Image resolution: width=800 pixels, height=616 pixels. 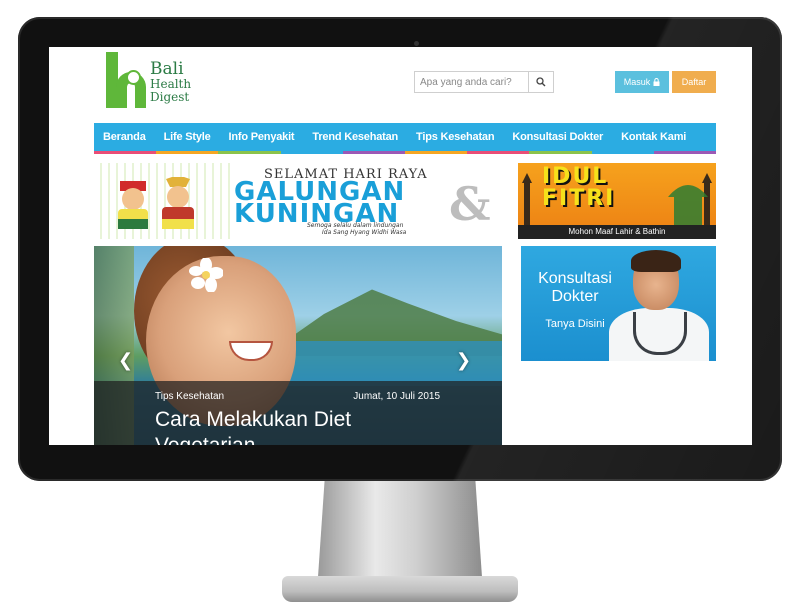 I want to click on nav-item-tips-kesehatan: Tips Kesehatan, so click(x=455, y=137).